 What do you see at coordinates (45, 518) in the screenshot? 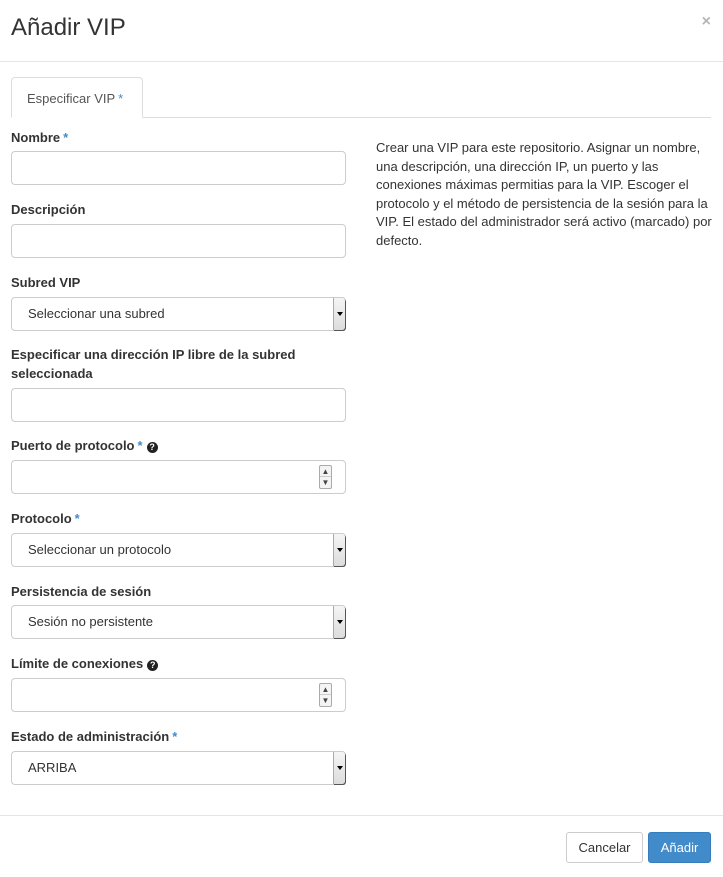
I see `protocol-label: Protocolo *` at bounding box center [45, 518].